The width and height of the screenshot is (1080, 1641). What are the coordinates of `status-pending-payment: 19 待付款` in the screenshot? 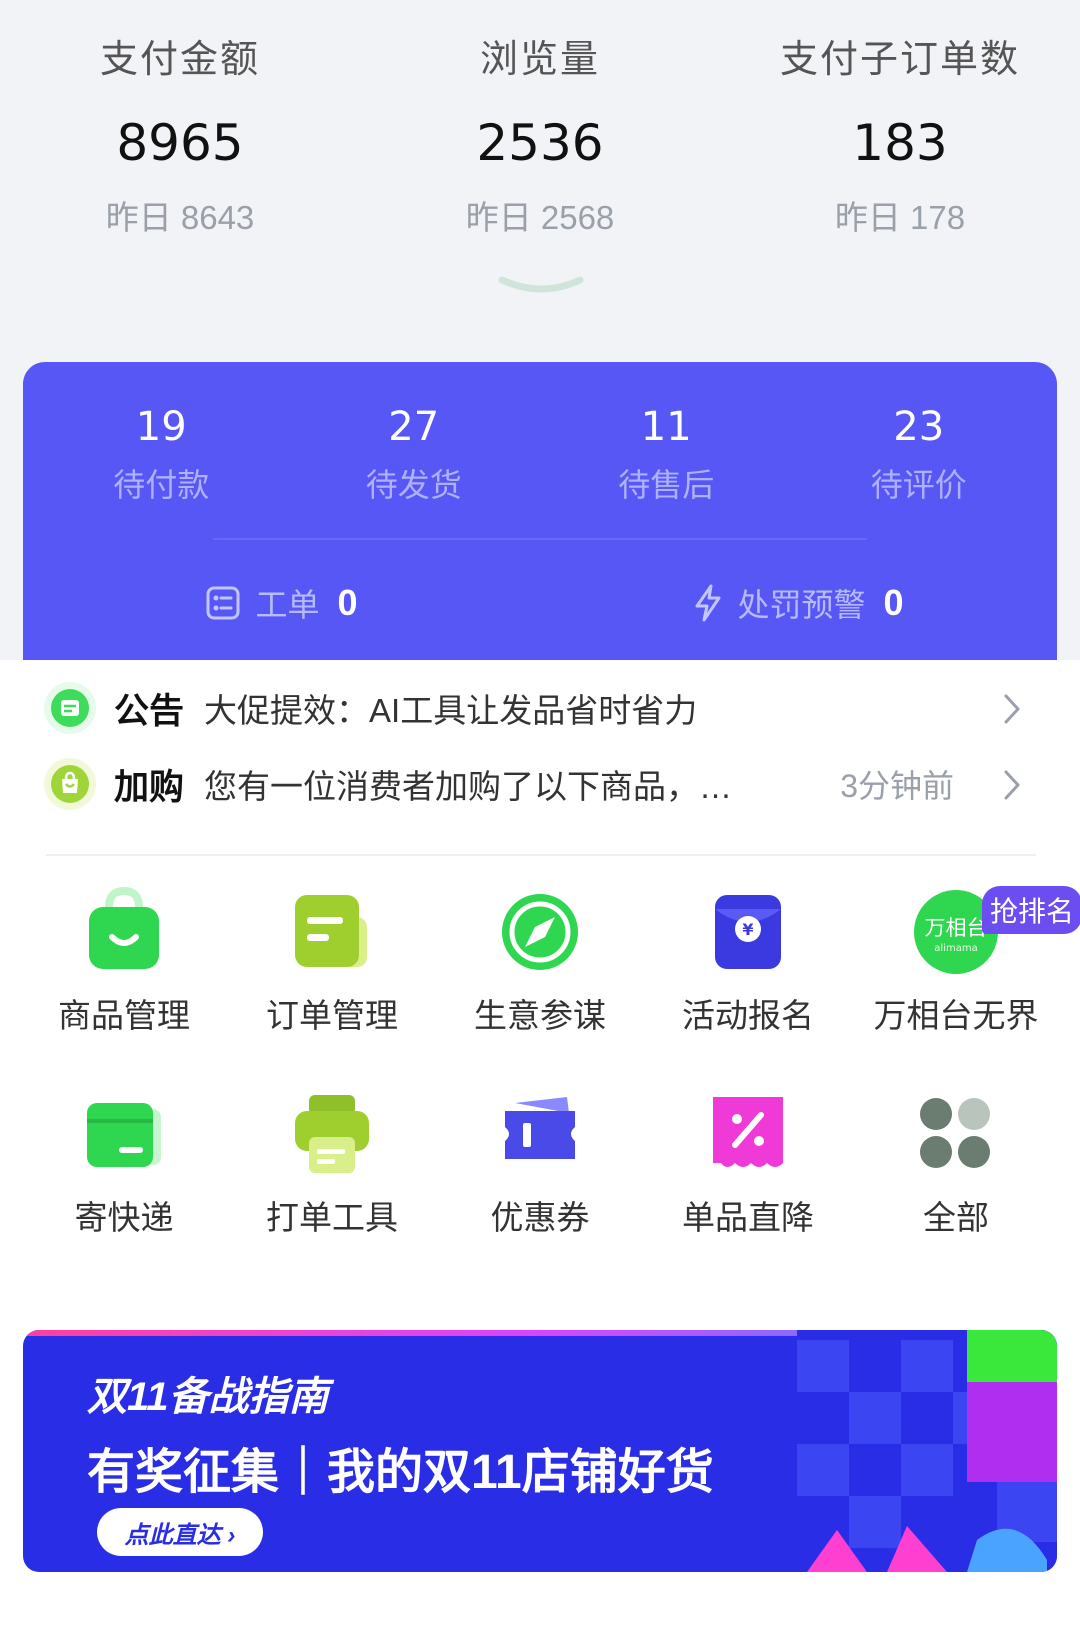 It's located at (161, 455).